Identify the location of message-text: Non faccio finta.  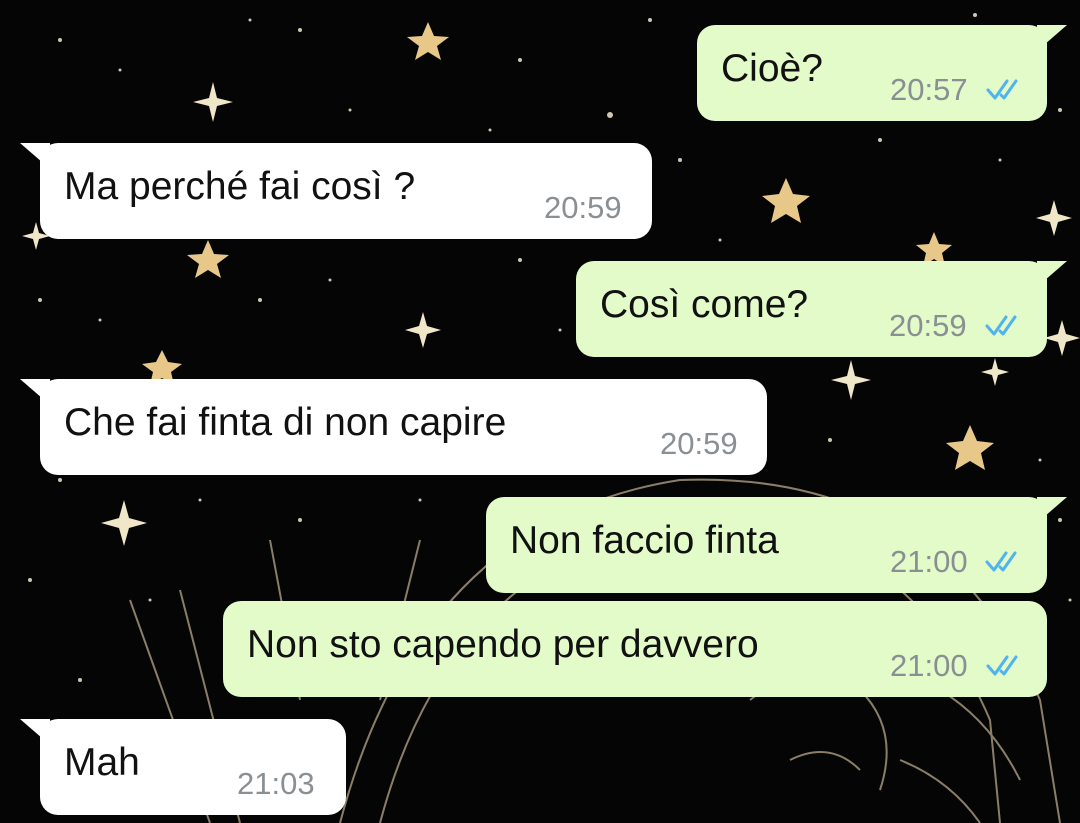
(644, 540).